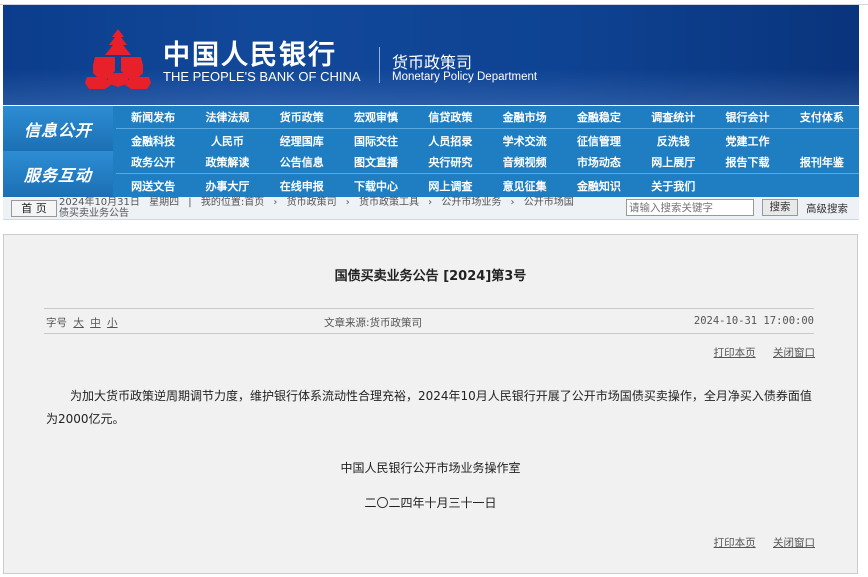 This screenshot has width=868, height=577. I want to click on nav-item: 音频视频, so click(524, 162).